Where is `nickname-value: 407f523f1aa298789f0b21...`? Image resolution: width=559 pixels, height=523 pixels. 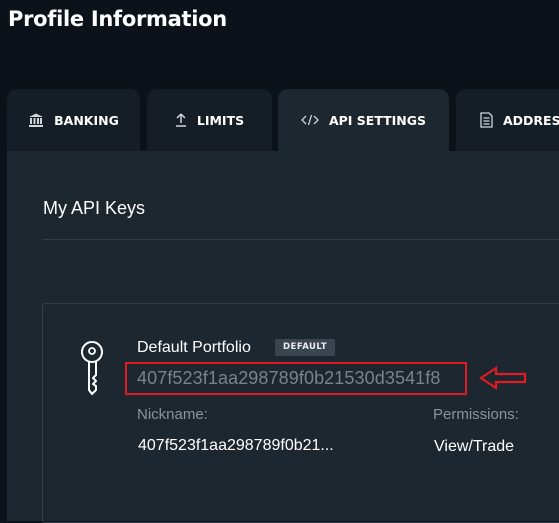
nickname-value: 407f523f1aa298789f0b21... is located at coordinates (236, 445).